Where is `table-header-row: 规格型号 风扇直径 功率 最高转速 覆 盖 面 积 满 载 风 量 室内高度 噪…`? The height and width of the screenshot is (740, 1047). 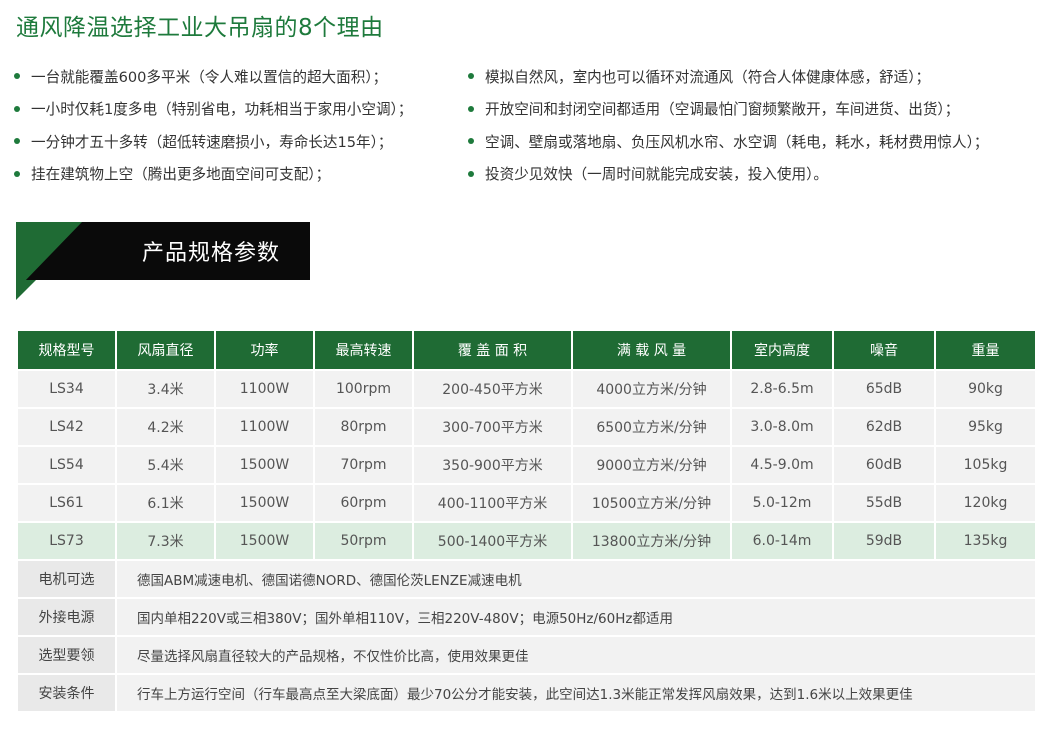
table-header-row: 规格型号 风扇直径 功率 最高转速 覆 盖 面 积 满 载 风 量 室内高度 噪… is located at coordinates (526, 350).